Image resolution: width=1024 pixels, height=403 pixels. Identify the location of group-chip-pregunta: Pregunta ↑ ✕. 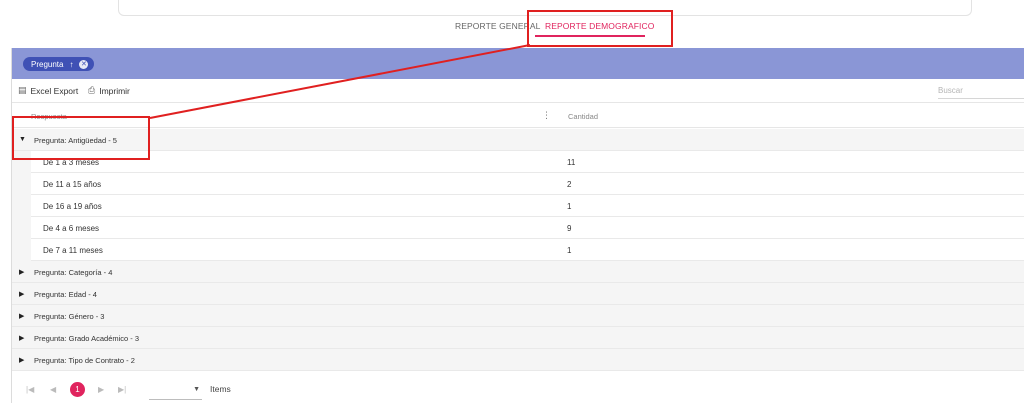
(59, 64).